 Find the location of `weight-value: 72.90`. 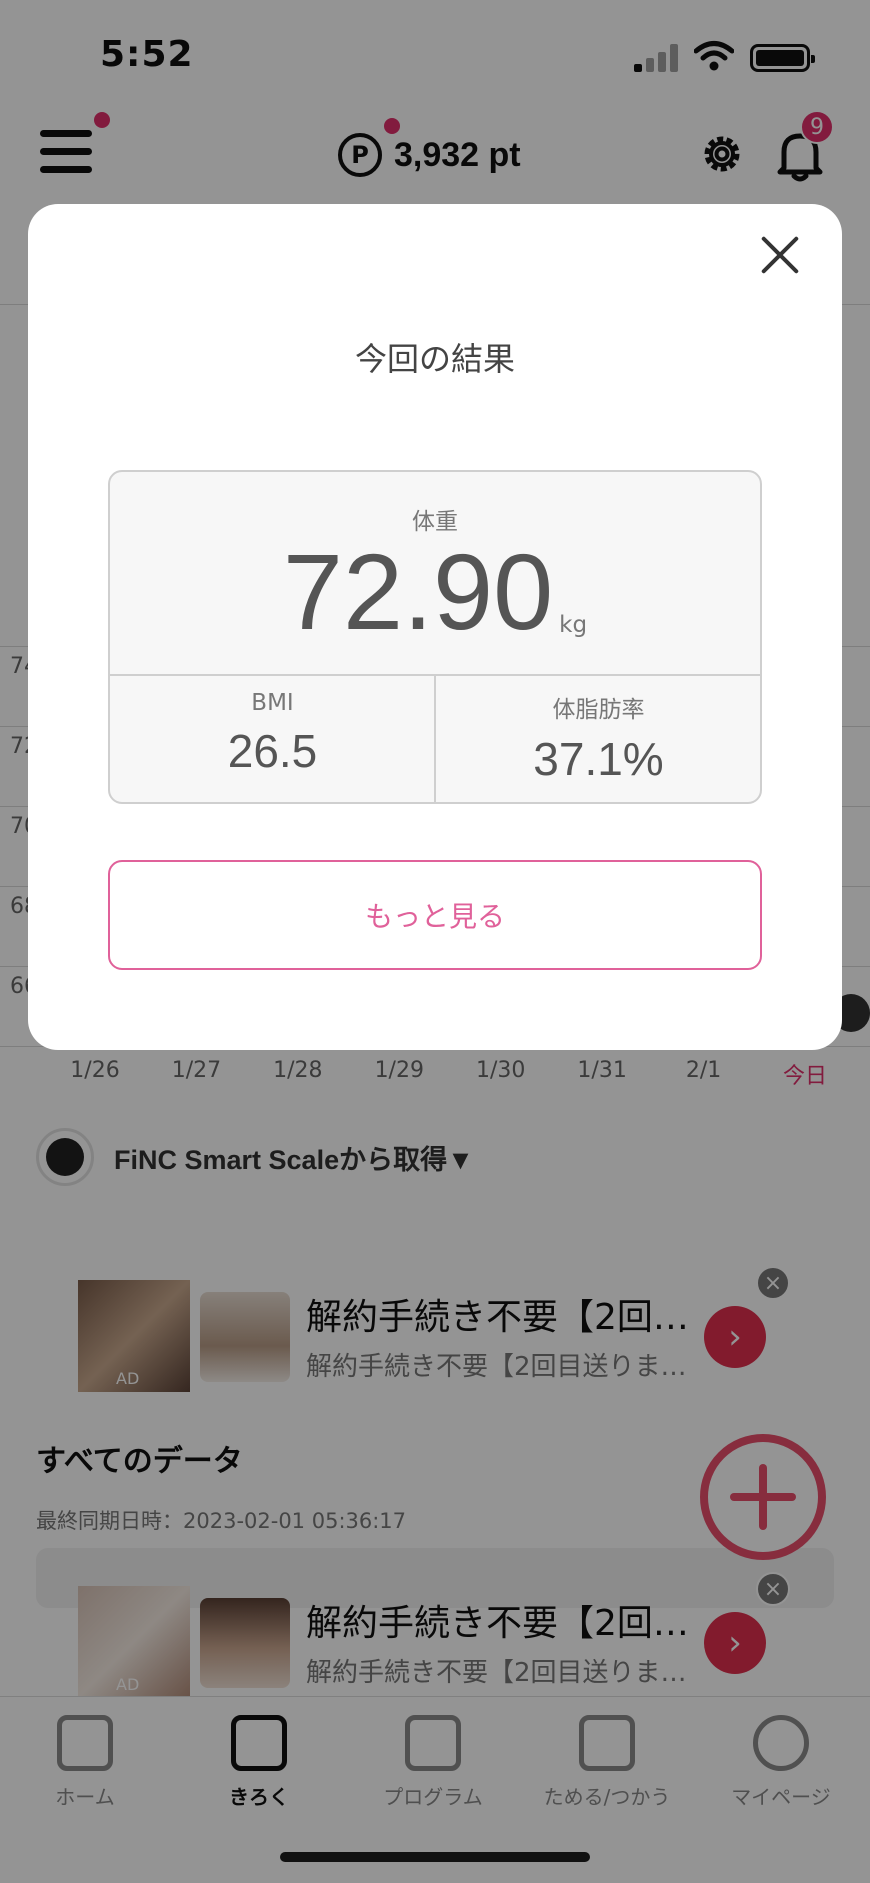

weight-value: 72.90 is located at coordinates (418, 591).